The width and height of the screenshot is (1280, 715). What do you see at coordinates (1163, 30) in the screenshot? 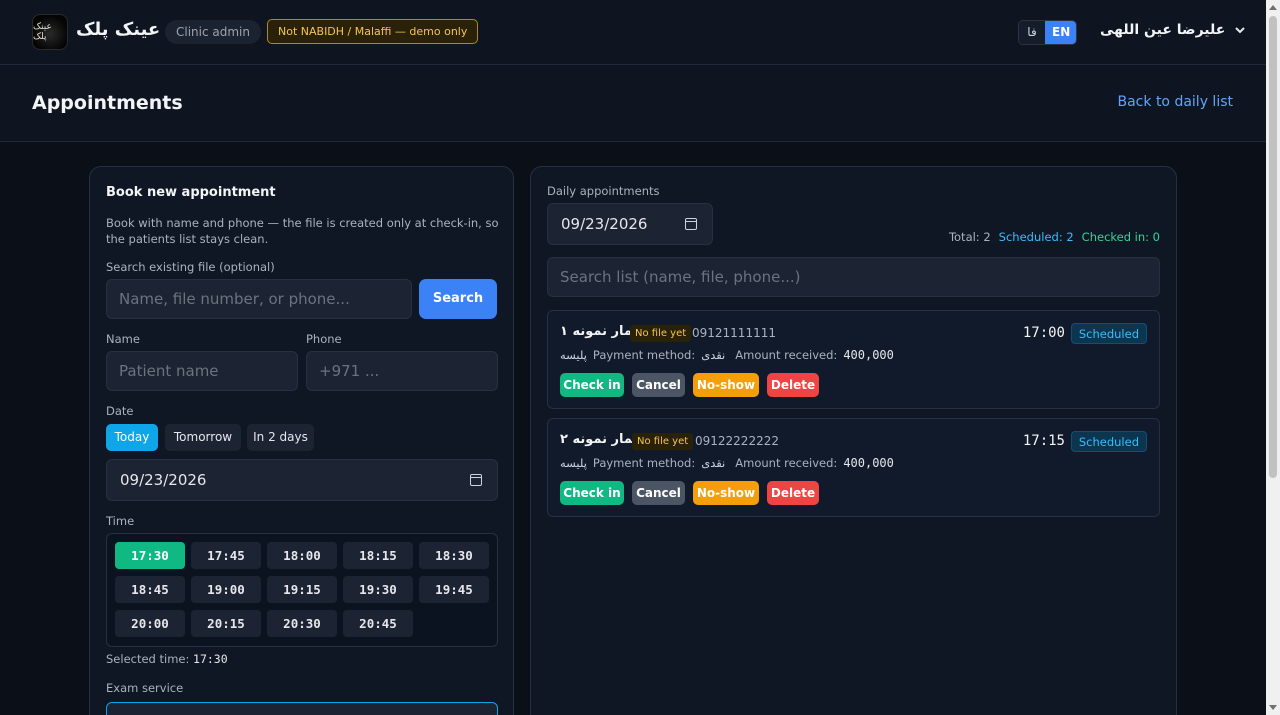
I see `user-name: علیرضا عین اللهی` at bounding box center [1163, 30].